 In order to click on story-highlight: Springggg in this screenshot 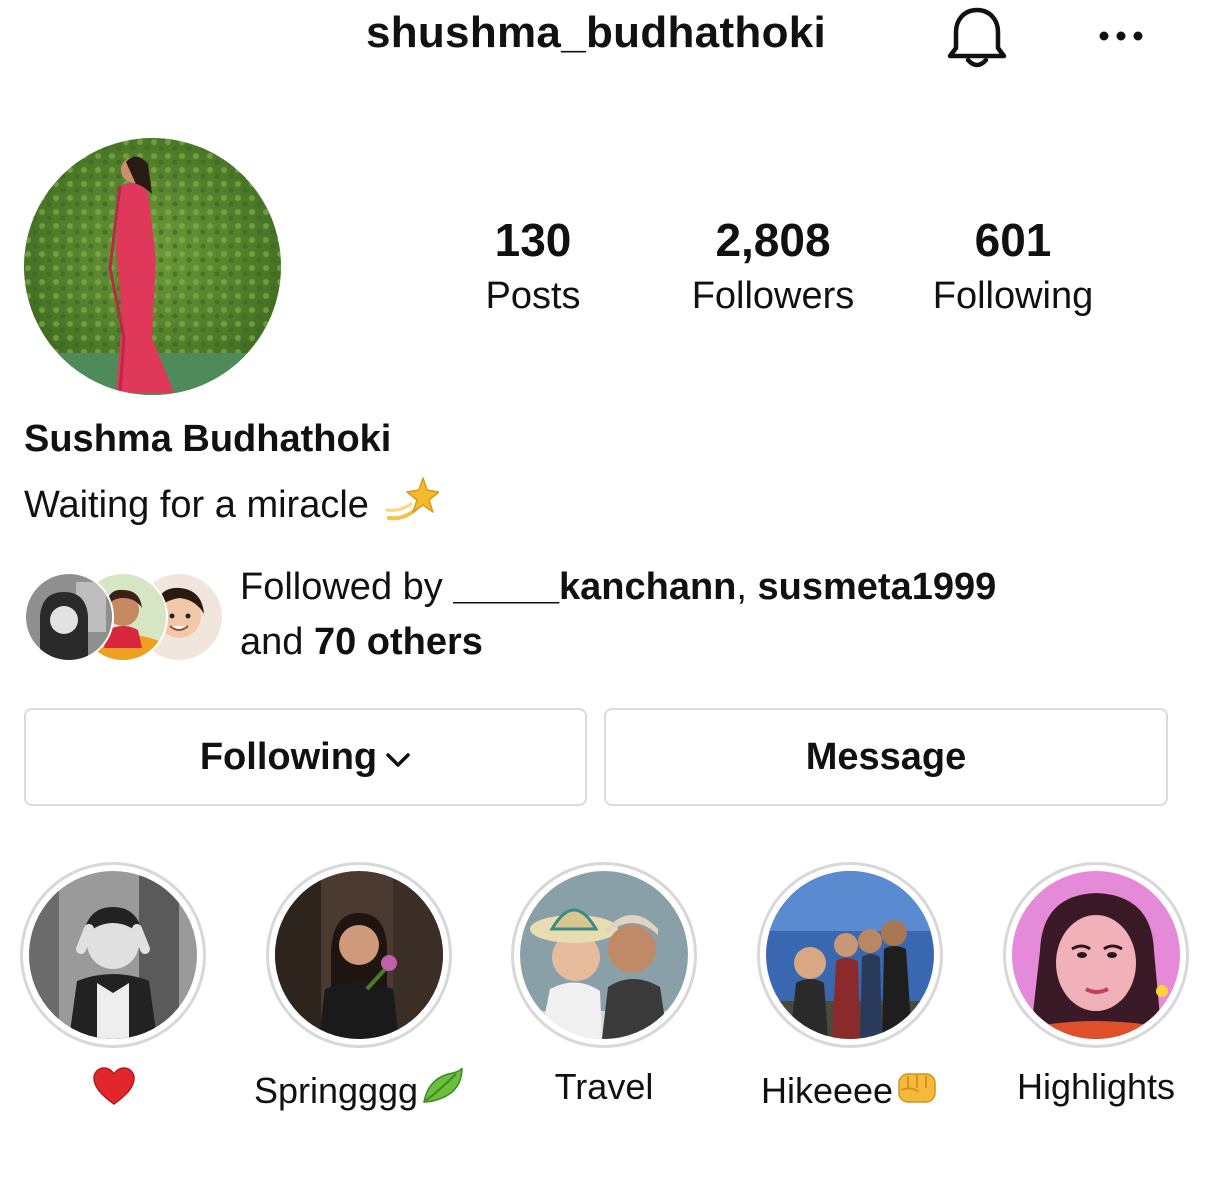, I will do `click(358, 988)`.